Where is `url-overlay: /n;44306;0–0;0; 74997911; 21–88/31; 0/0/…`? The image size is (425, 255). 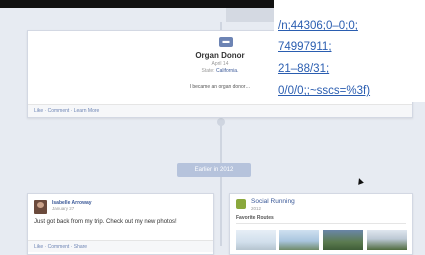
url-overlay: /n;44306;0–0;0; 74997911; 21–88/31; 0/0/… is located at coordinates (349, 51).